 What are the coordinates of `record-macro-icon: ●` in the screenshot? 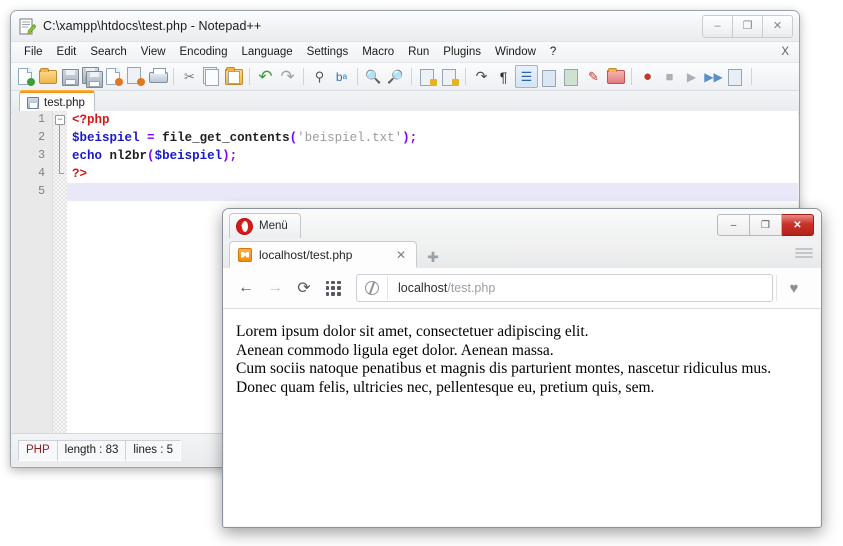 It's located at (647, 76).